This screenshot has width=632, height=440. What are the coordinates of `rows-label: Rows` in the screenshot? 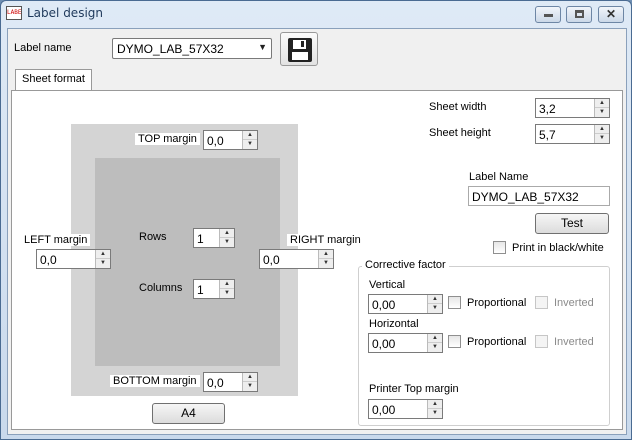 It's located at (153, 237).